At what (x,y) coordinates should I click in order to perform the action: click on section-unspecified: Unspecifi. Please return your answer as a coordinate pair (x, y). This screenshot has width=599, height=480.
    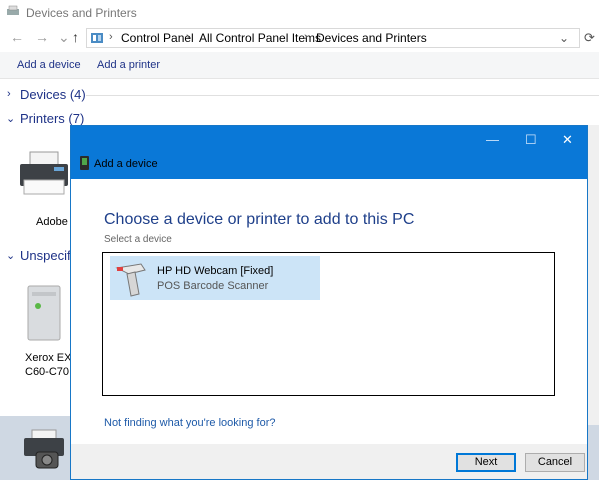
    Looking at the image, I should click on (46, 255).